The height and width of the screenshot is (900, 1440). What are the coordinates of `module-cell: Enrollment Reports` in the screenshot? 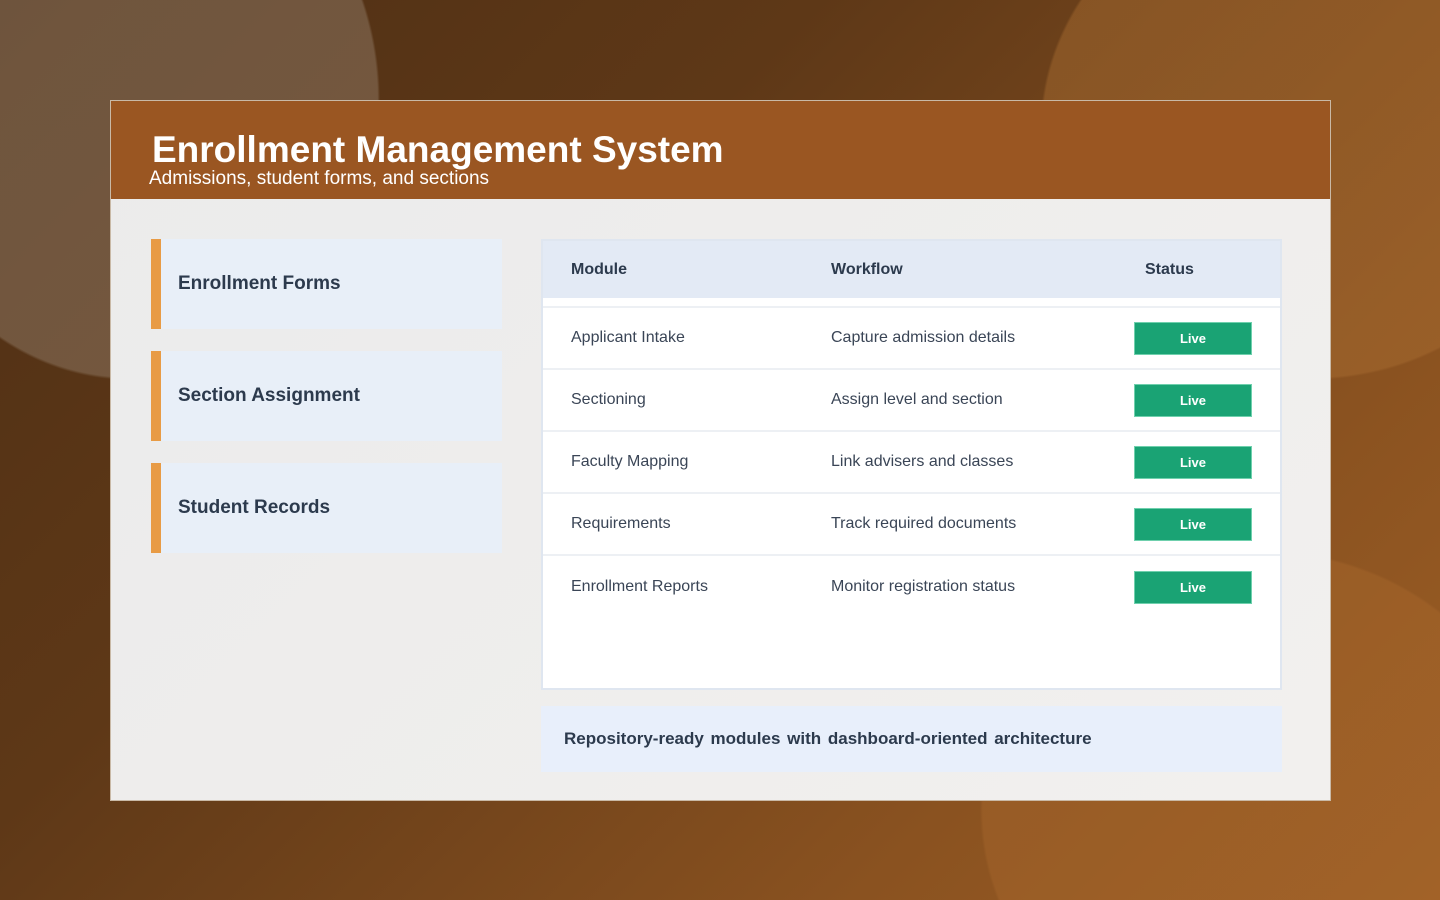 It's located at (639, 586).